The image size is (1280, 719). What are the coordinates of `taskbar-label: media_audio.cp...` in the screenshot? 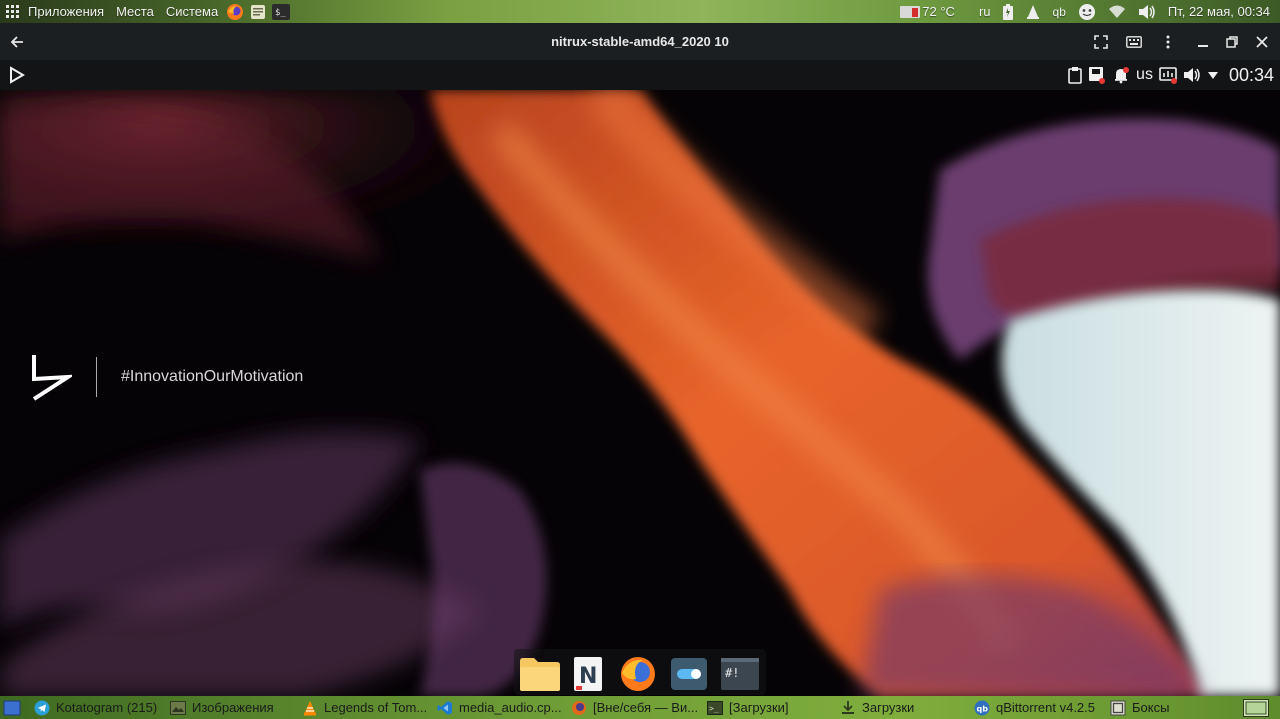 It's located at (510, 707).